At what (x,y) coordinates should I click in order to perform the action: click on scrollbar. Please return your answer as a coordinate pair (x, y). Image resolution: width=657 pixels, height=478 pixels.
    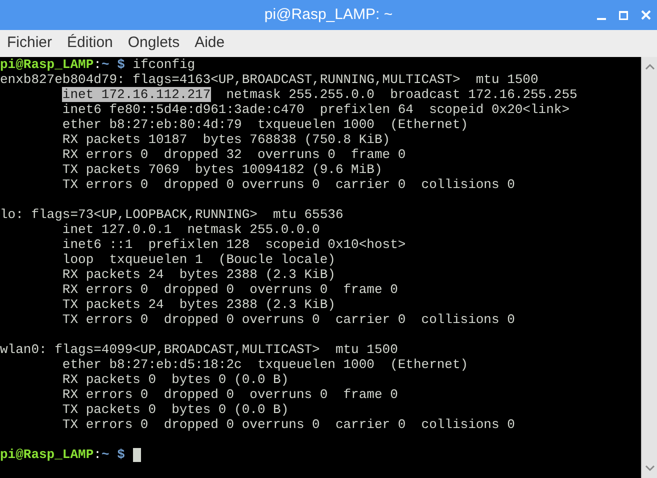
    Looking at the image, I should click on (649, 267).